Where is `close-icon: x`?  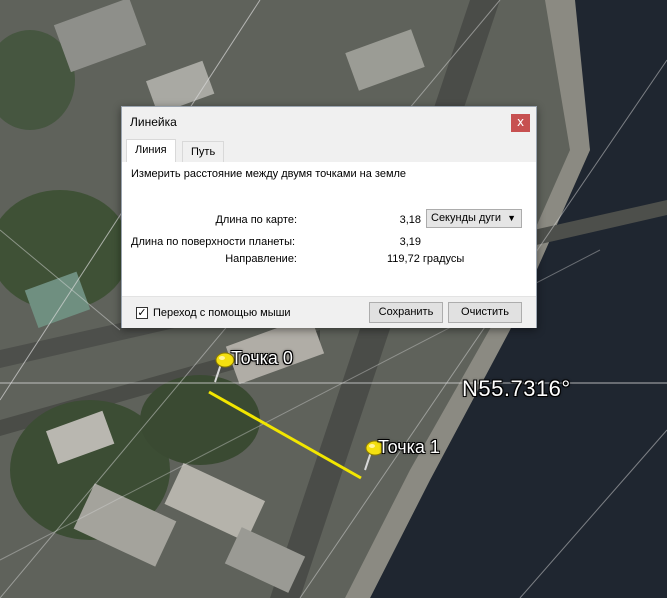
close-icon: x is located at coordinates (520, 122).